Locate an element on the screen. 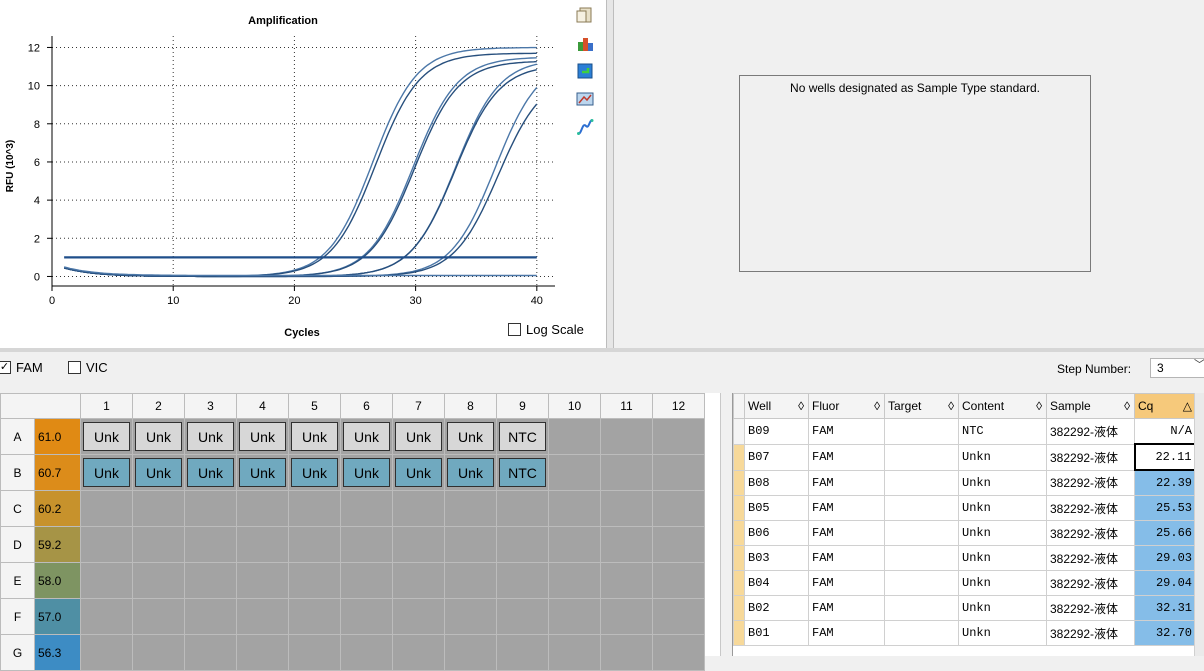 The width and height of the screenshot is (1204, 671). table-row: B08 FAM Unkn 382292-液体 22.39 is located at coordinates (965, 482).